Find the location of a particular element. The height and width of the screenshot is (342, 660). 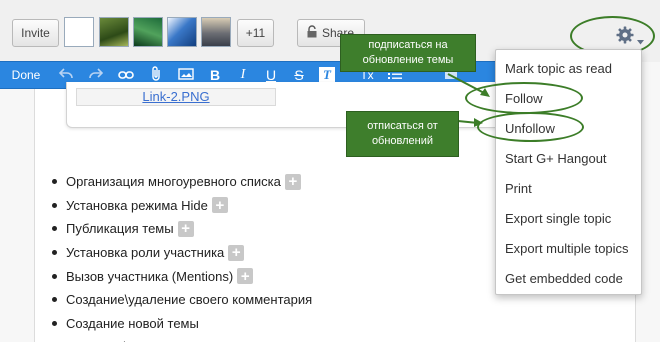

unfollow-callout-text: отписаться от обновлений is located at coordinates (402, 133).